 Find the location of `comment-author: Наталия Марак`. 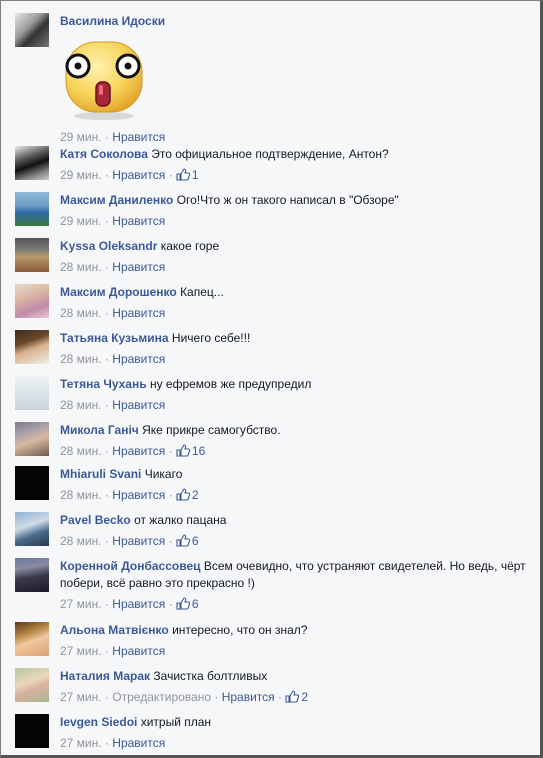

comment-author: Наталия Марак is located at coordinates (105, 676).